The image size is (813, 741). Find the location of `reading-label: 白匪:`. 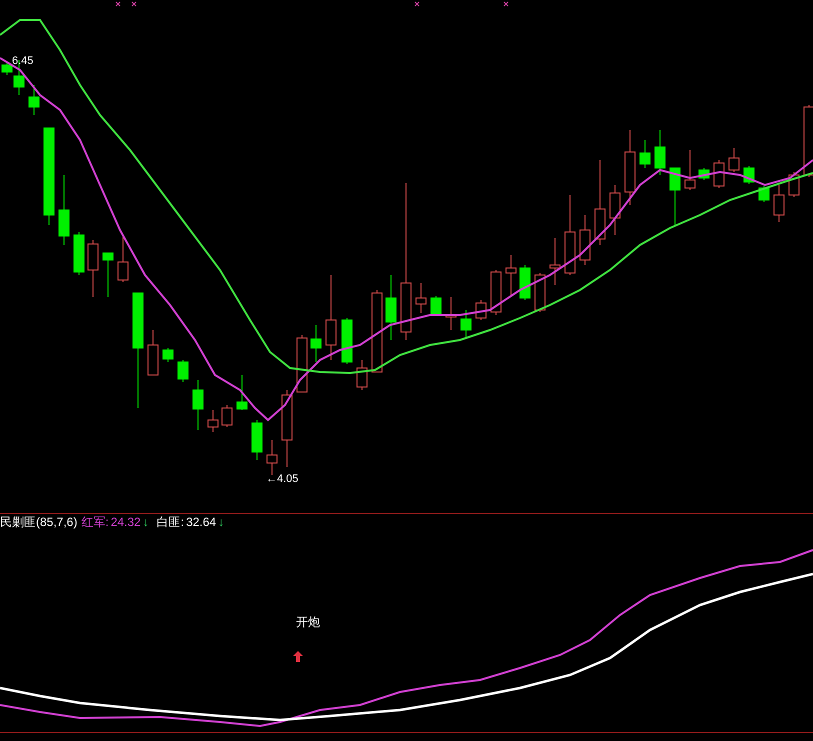

reading-label: 白匪: is located at coordinates (170, 522).